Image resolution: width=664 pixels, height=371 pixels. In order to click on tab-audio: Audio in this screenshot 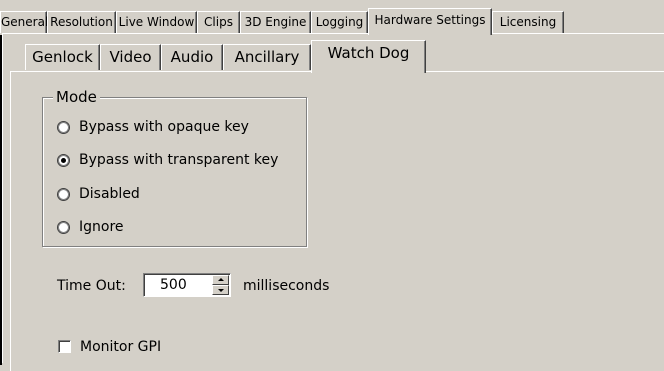, I will do `click(192, 57)`.